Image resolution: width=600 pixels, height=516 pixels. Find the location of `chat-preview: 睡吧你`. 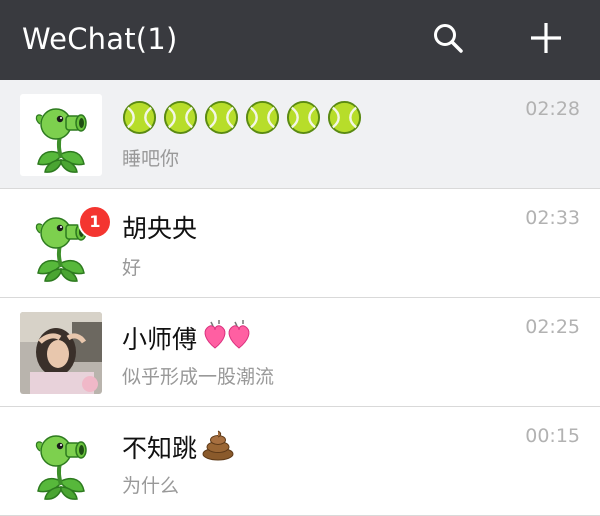

chat-preview: 睡吧你 is located at coordinates (151, 159).